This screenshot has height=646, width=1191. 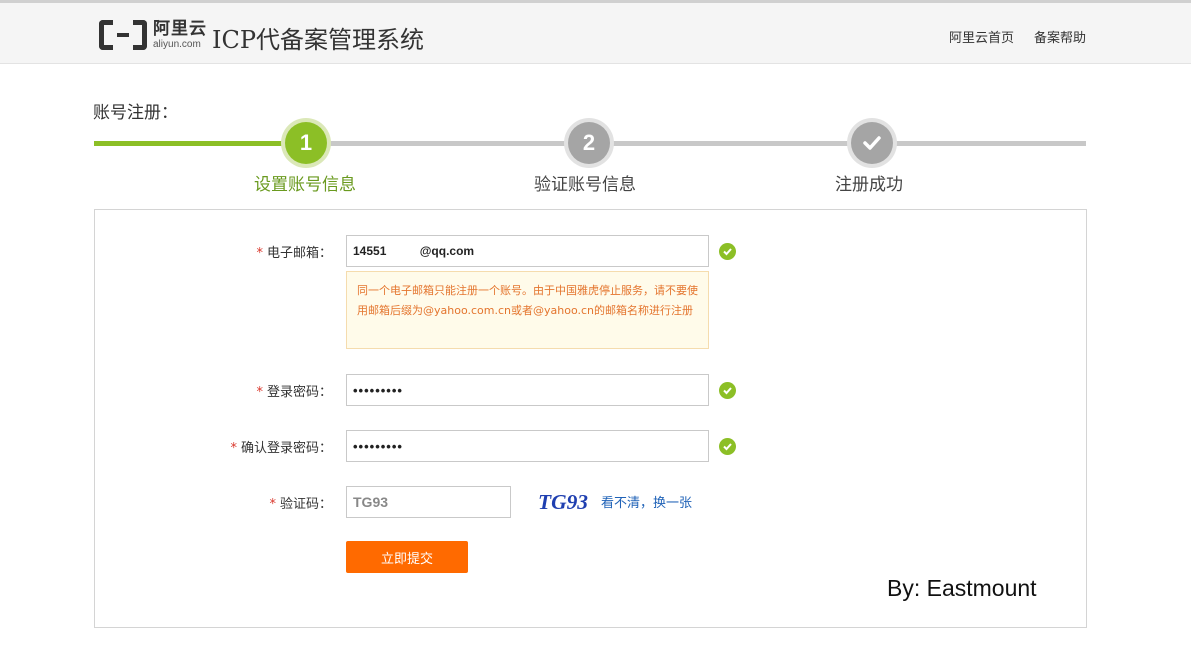 I want to click on confirm-password-input, so click(x=527, y=446).